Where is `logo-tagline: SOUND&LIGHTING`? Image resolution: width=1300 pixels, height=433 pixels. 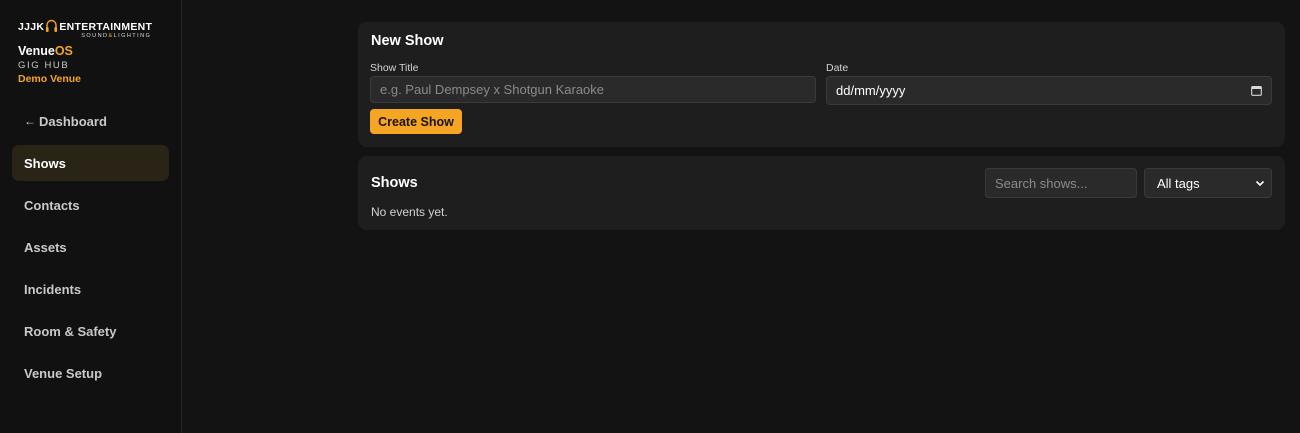
logo-tagline: SOUND&LIGHTING is located at coordinates (116, 36).